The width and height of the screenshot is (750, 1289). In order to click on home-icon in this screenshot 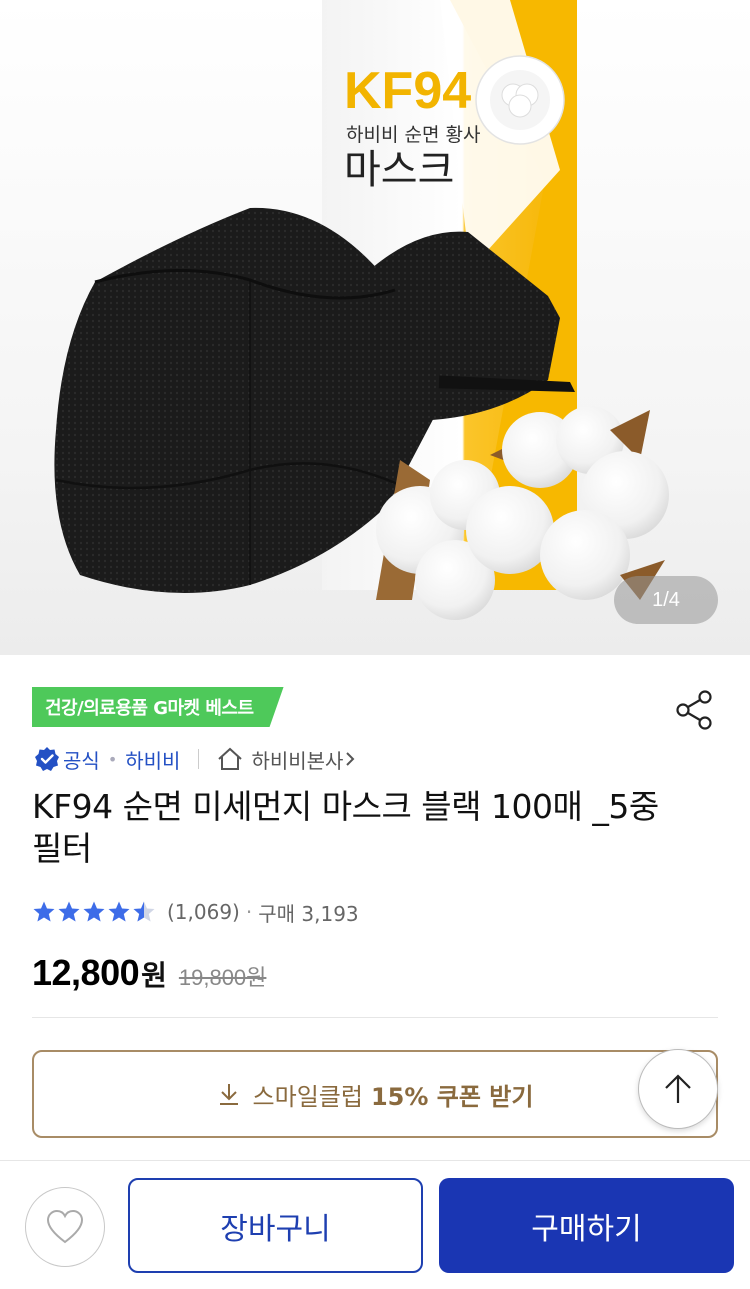, I will do `click(230, 758)`.